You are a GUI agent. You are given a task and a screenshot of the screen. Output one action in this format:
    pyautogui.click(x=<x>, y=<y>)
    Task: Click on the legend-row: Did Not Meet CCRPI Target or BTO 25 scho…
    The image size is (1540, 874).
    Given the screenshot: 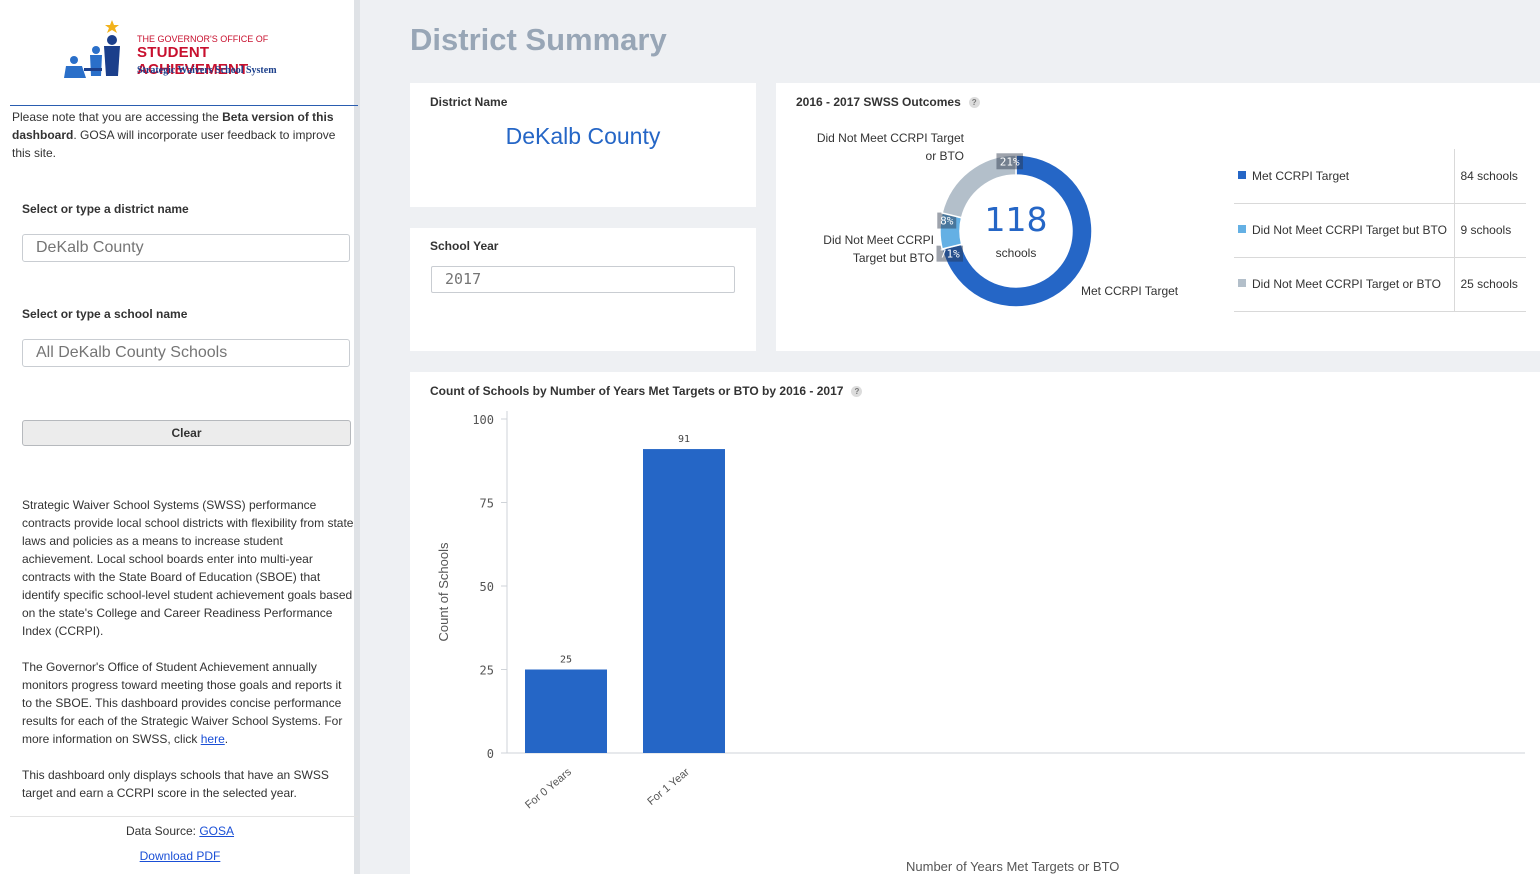 What is the action you would take?
    pyautogui.click(x=1380, y=284)
    